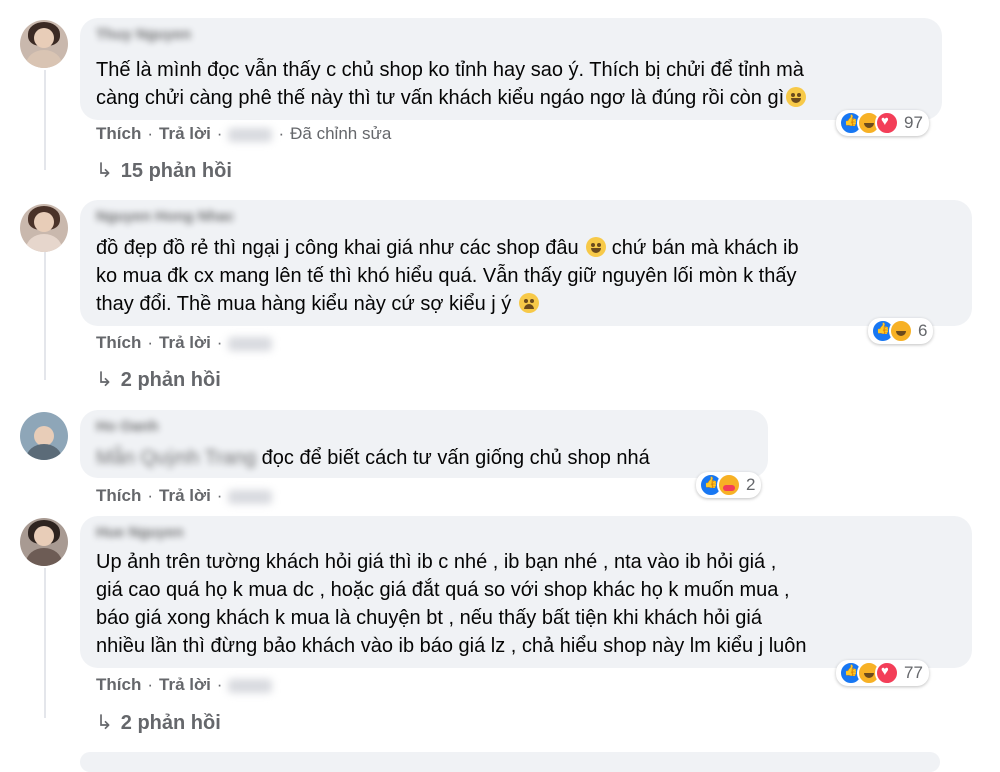 This screenshot has width=1000, height=772. What do you see at coordinates (913, 672) in the screenshot?
I see `reaction-count: 77` at bounding box center [913, 672].